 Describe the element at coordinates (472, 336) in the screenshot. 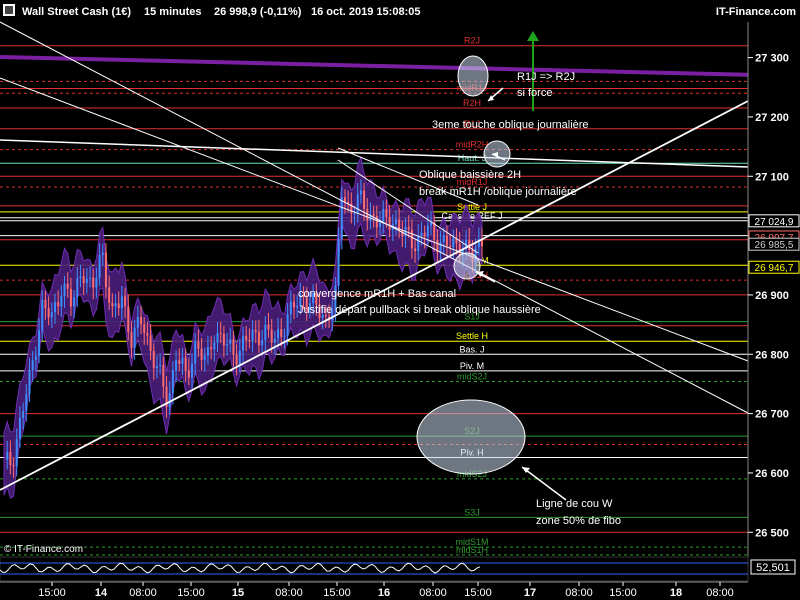

I see `level-label: Settle H` at that location.